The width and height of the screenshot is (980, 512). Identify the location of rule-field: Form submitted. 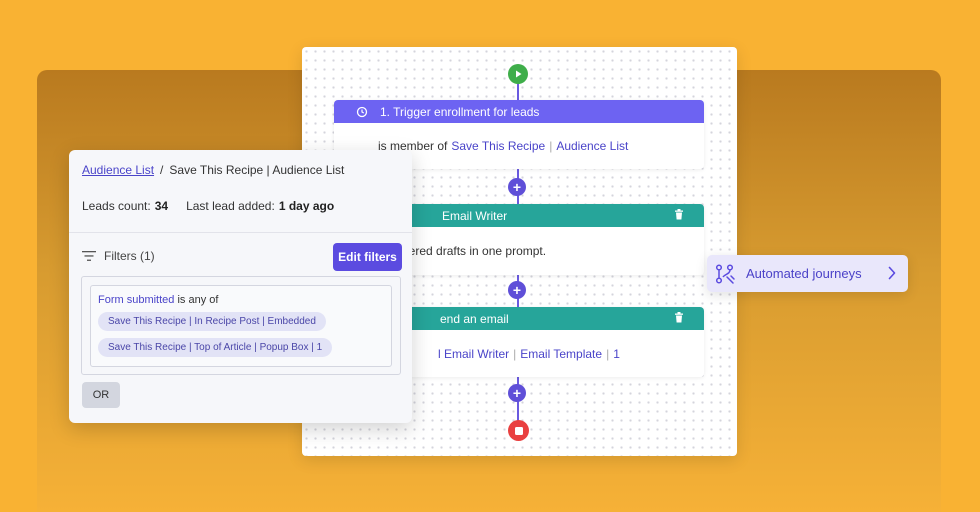
(136, 300).